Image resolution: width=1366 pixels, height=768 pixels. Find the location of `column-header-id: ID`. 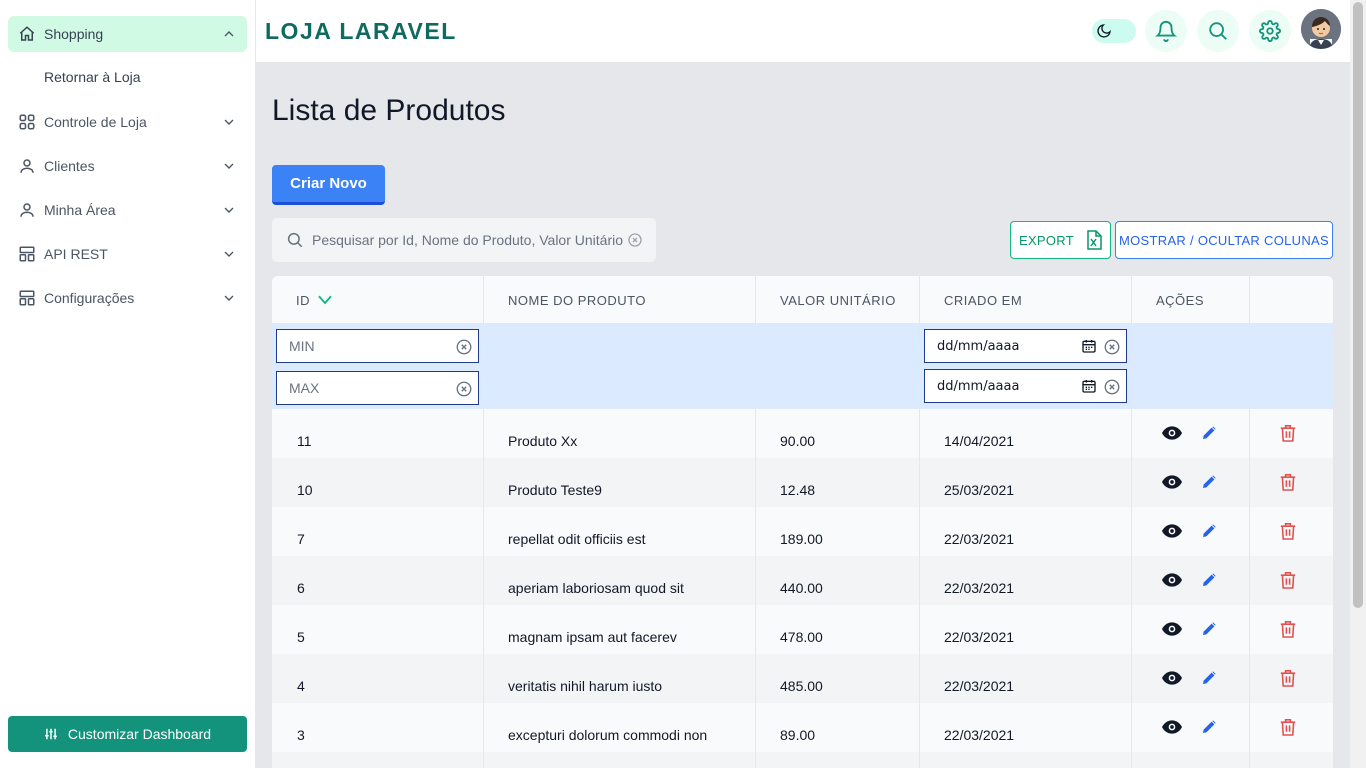

column-header-id: ID is located at coordinates (315, 301).